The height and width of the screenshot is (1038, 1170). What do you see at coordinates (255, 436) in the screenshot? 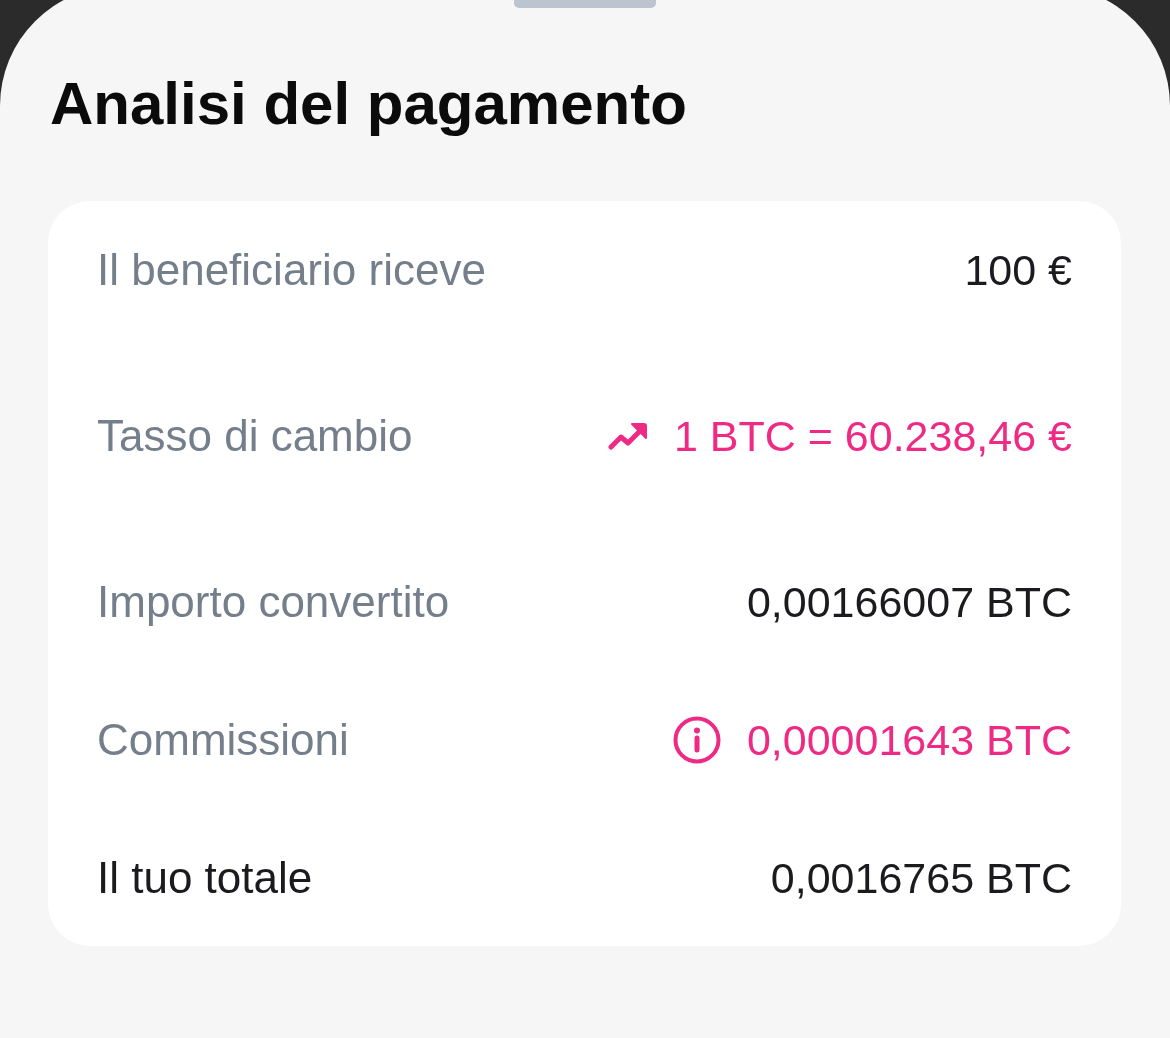
I see `row-label: Tasso di cambio` at bounding box center [255, 436].